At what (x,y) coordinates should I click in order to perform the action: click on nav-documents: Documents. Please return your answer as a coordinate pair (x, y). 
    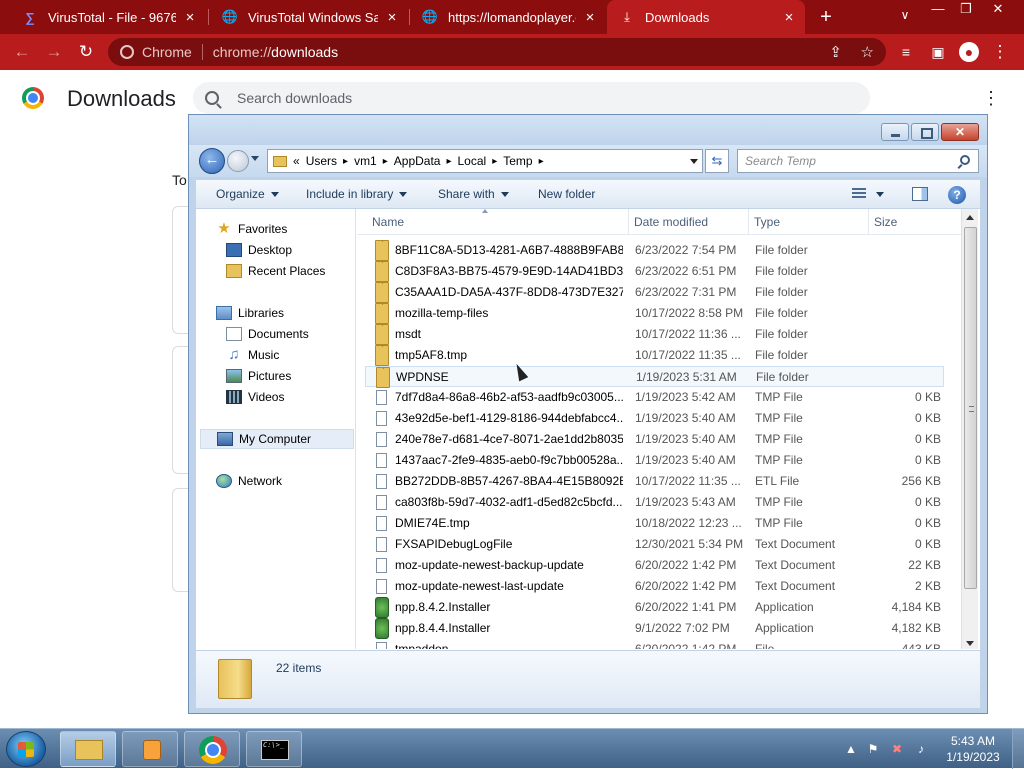
    Looking at the image, I should click on (267, 334).